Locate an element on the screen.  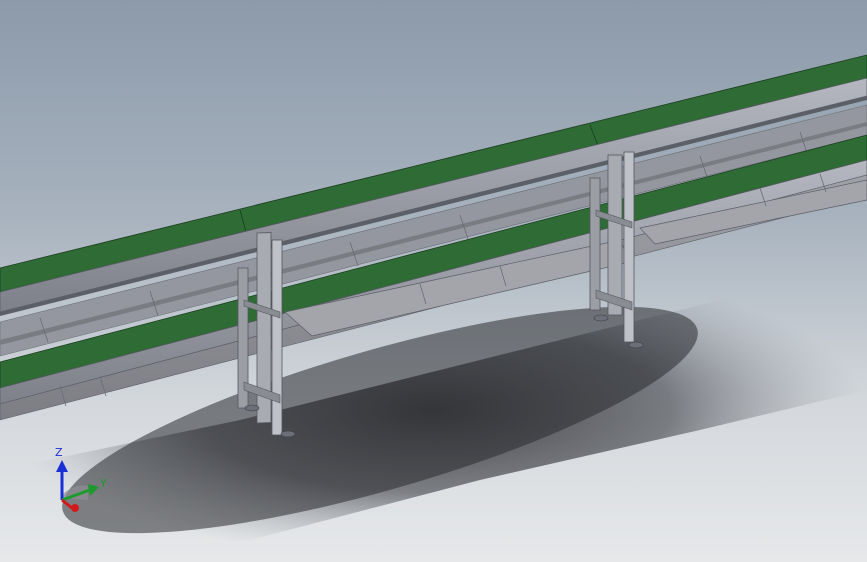
z-axis-label: Z is located at coordinates (59, 452).